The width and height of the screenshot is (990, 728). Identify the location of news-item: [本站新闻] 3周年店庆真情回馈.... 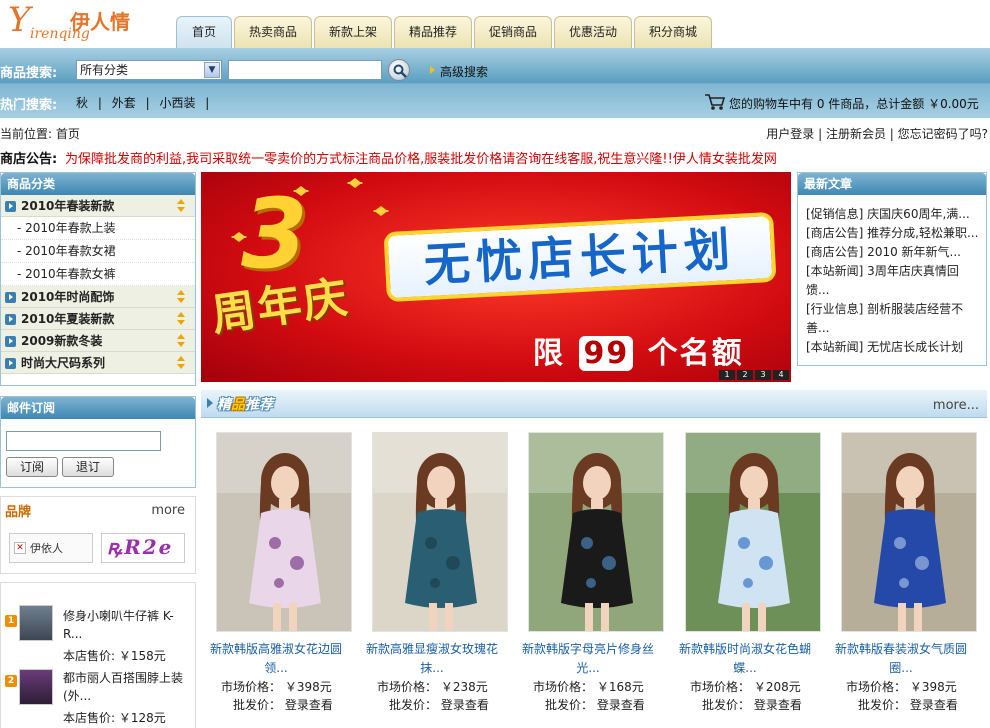
(893, 281).